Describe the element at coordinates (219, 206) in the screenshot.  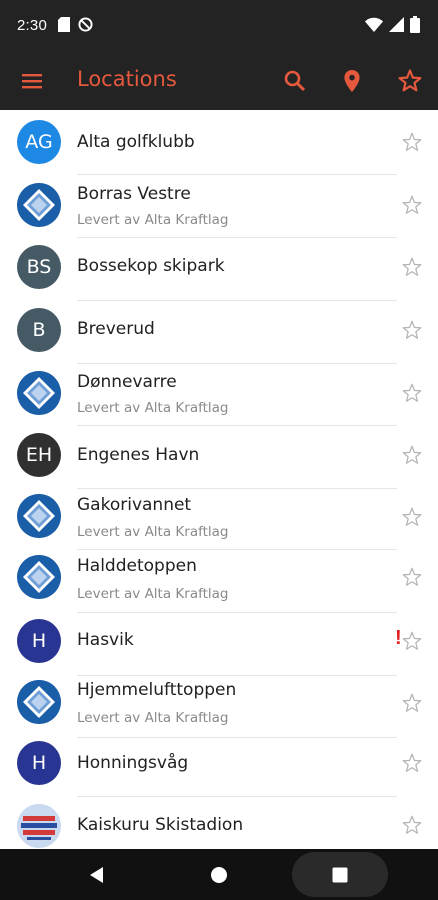
I see `list-item: Borras Vestre Levert av Alta Kraftlag` at that location.